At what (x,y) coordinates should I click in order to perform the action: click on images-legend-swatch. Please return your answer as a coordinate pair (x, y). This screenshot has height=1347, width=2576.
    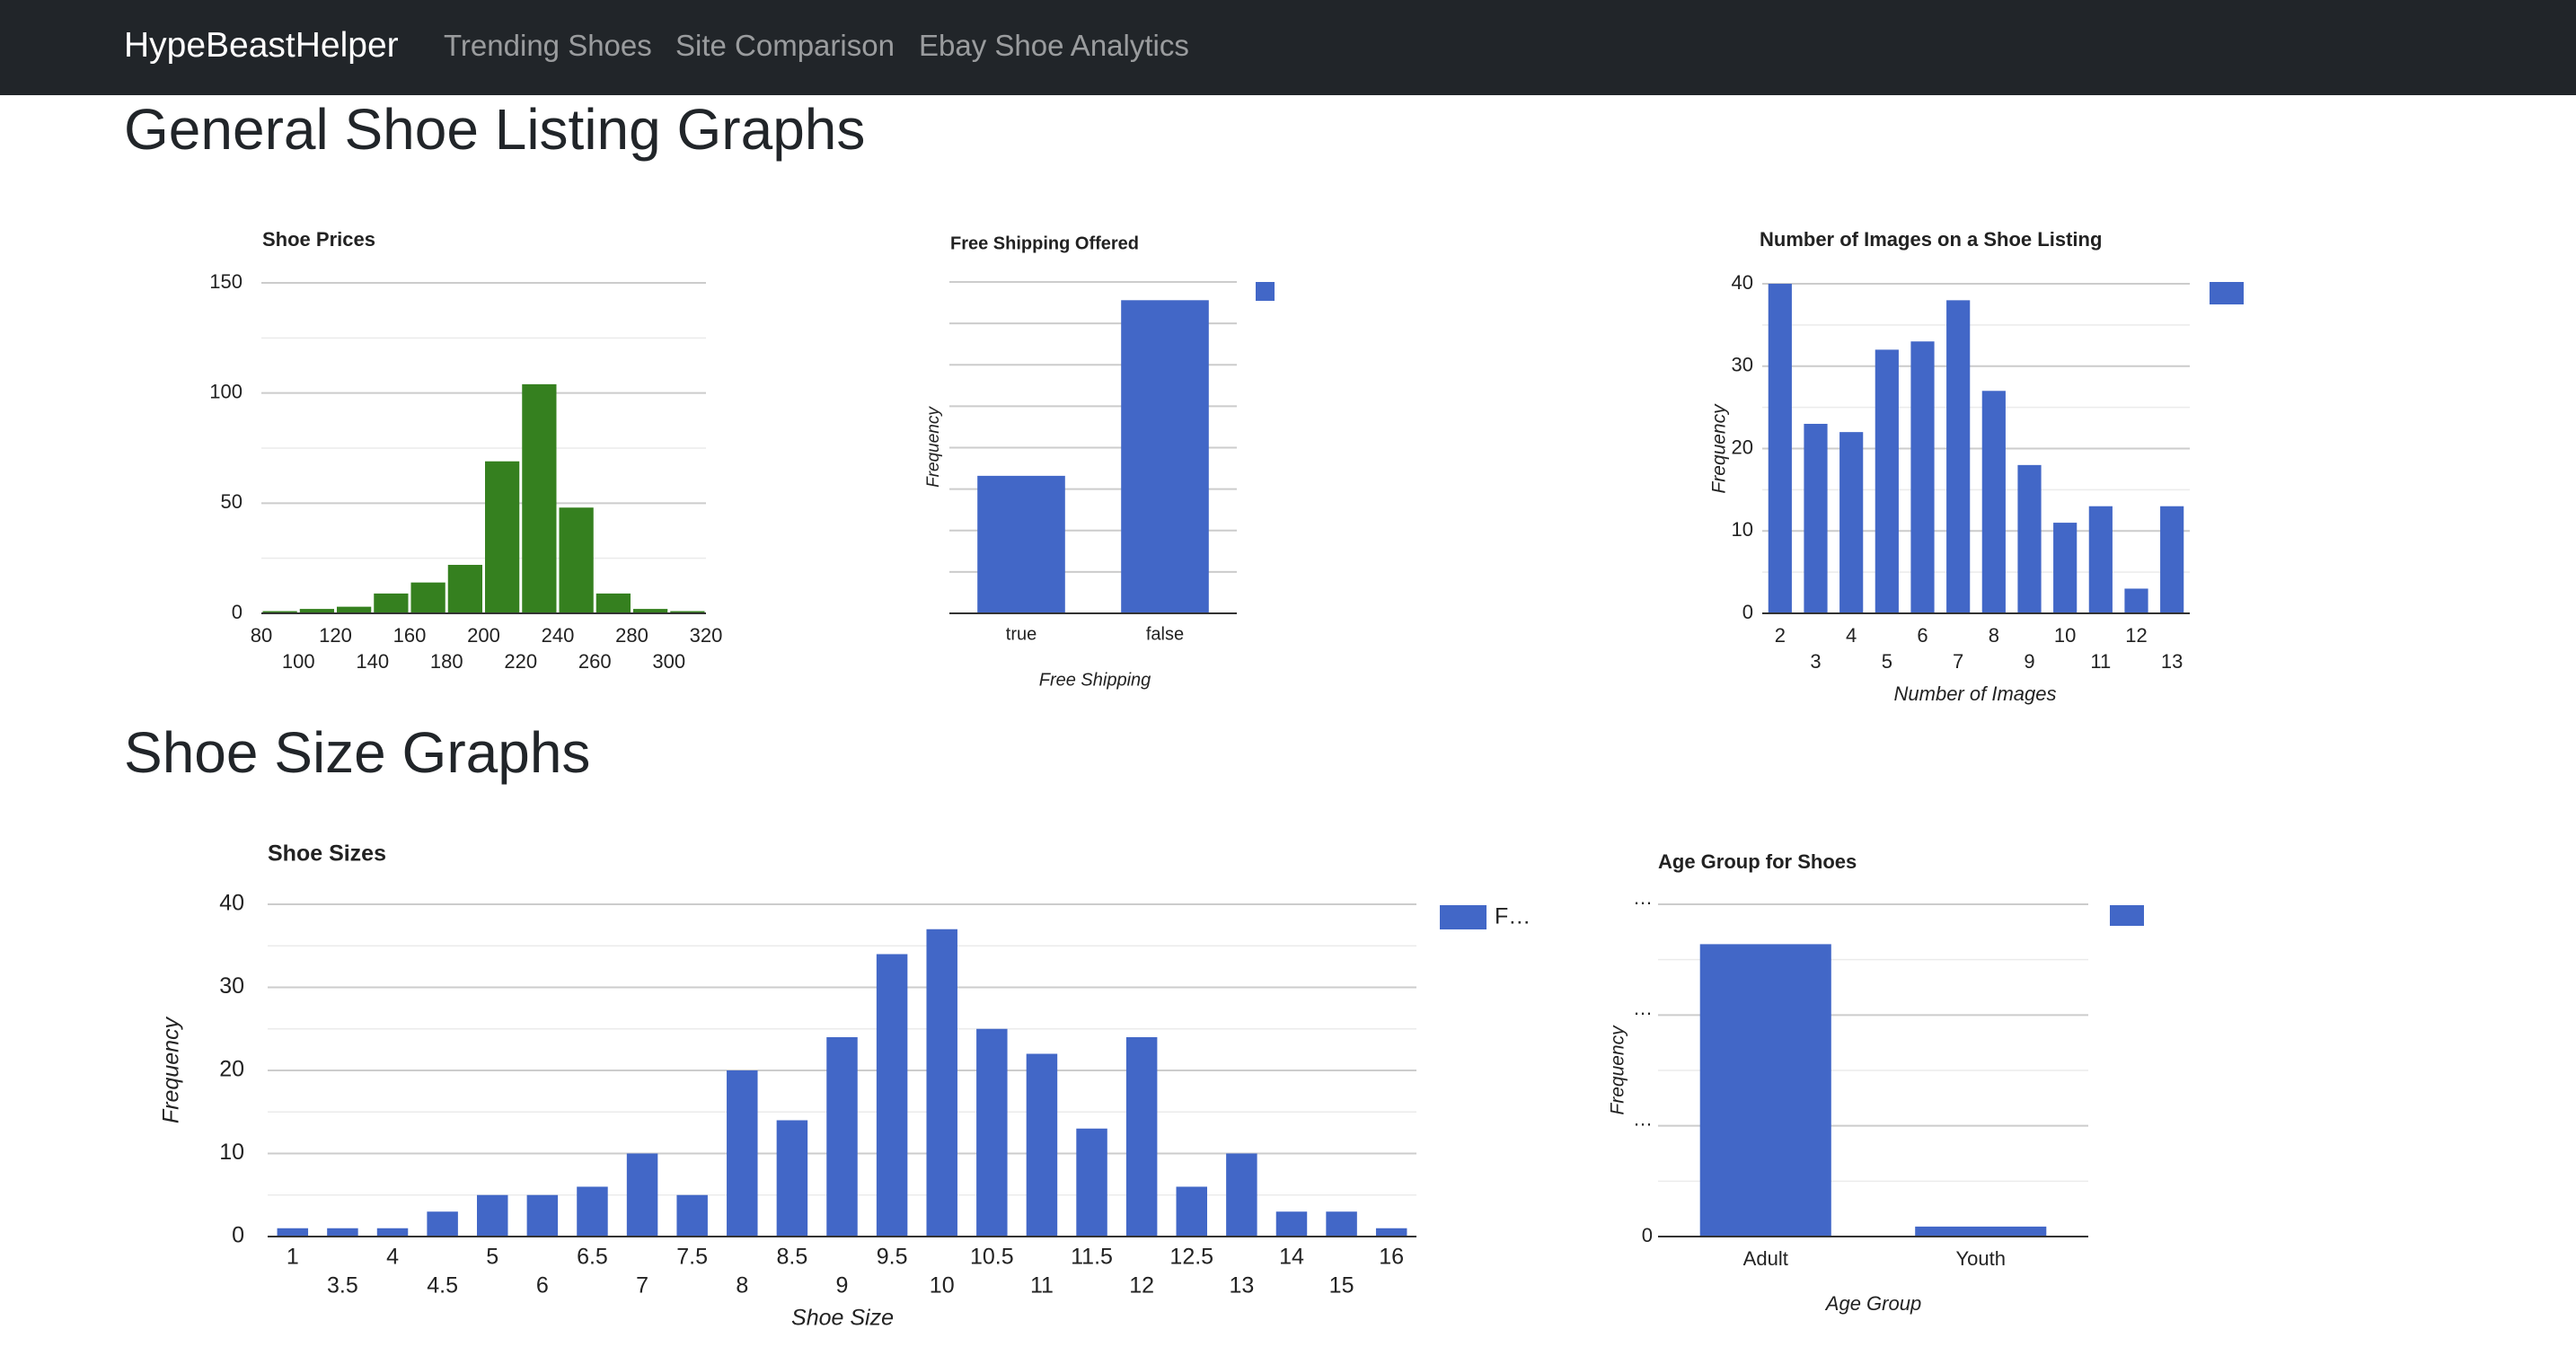
    Looking at the image, I should click on (2227, 293).